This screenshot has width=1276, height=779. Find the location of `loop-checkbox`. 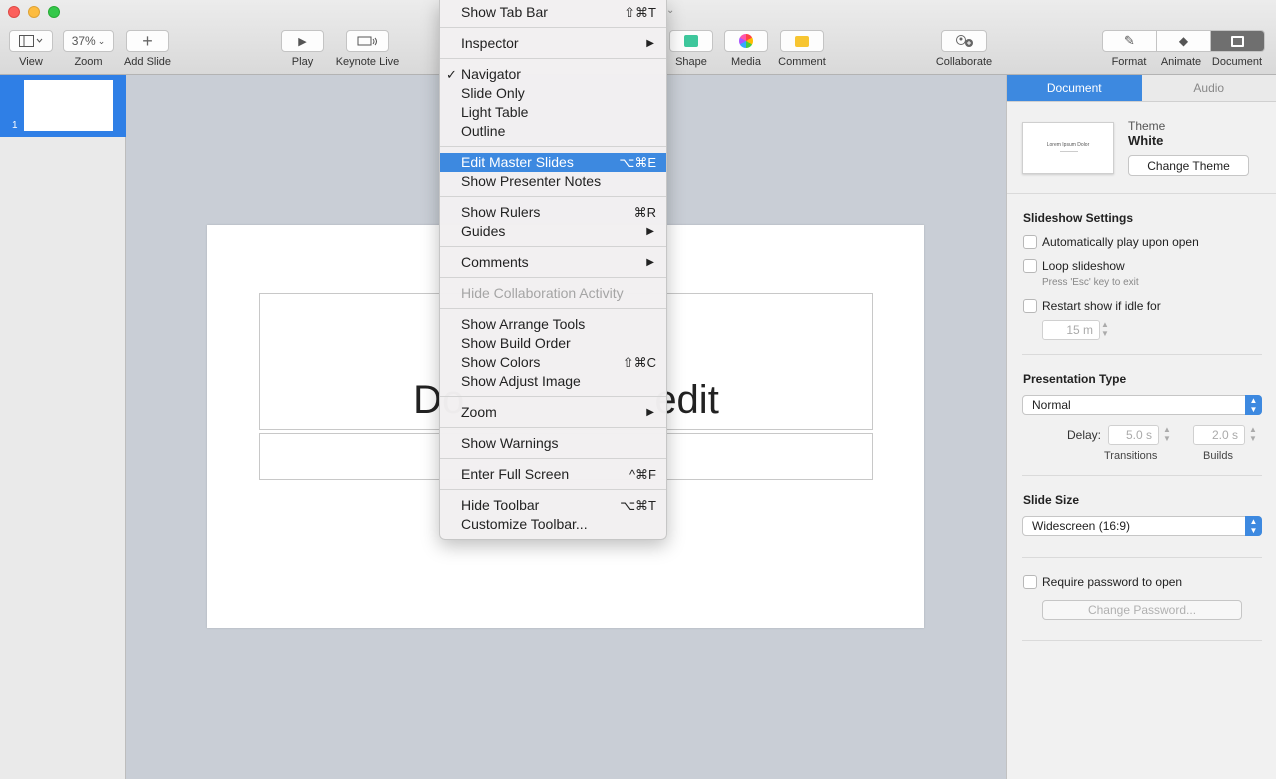

loop-checkbox is located at coordinates (1030, 266).